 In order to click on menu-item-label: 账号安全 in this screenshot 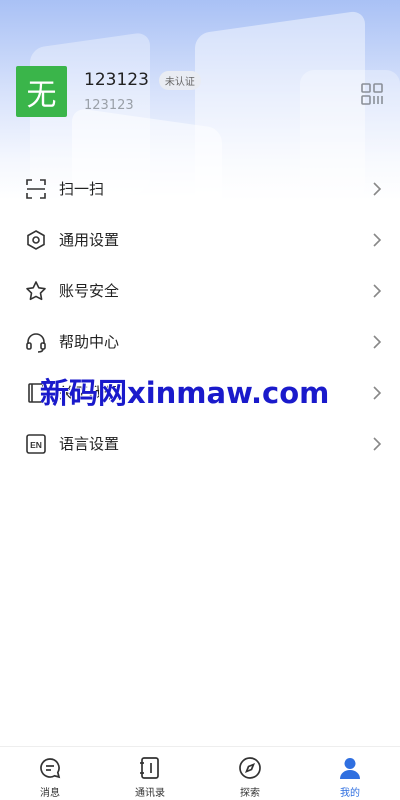, I will do `click(89, 291)`.